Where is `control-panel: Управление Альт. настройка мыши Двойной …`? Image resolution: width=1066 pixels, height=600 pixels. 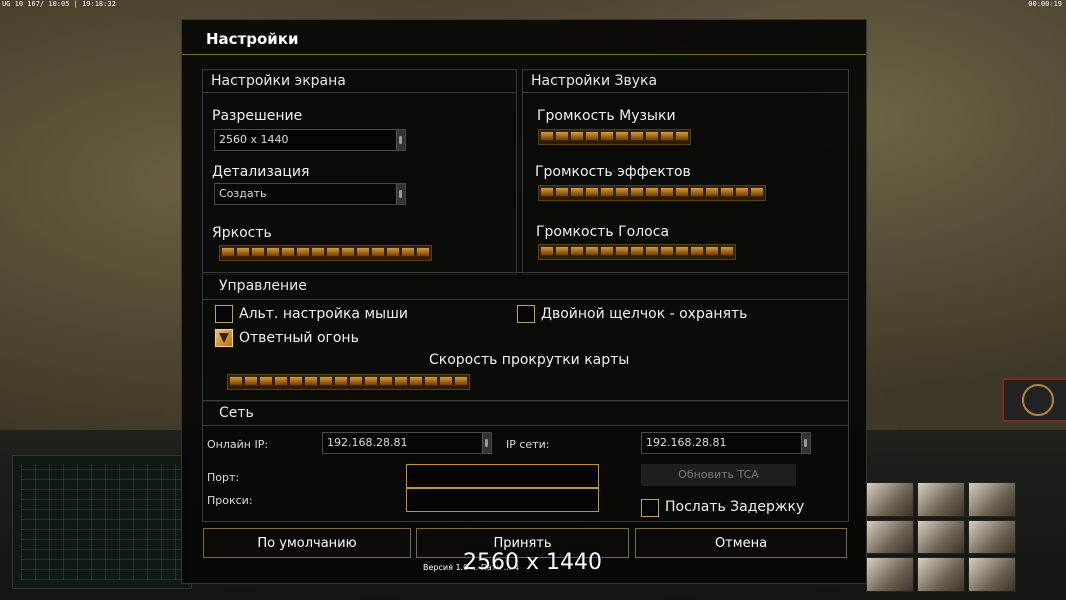 control-panel: Управление Альт. настройка мыши Двойной … is located at coordinates (525, 337).